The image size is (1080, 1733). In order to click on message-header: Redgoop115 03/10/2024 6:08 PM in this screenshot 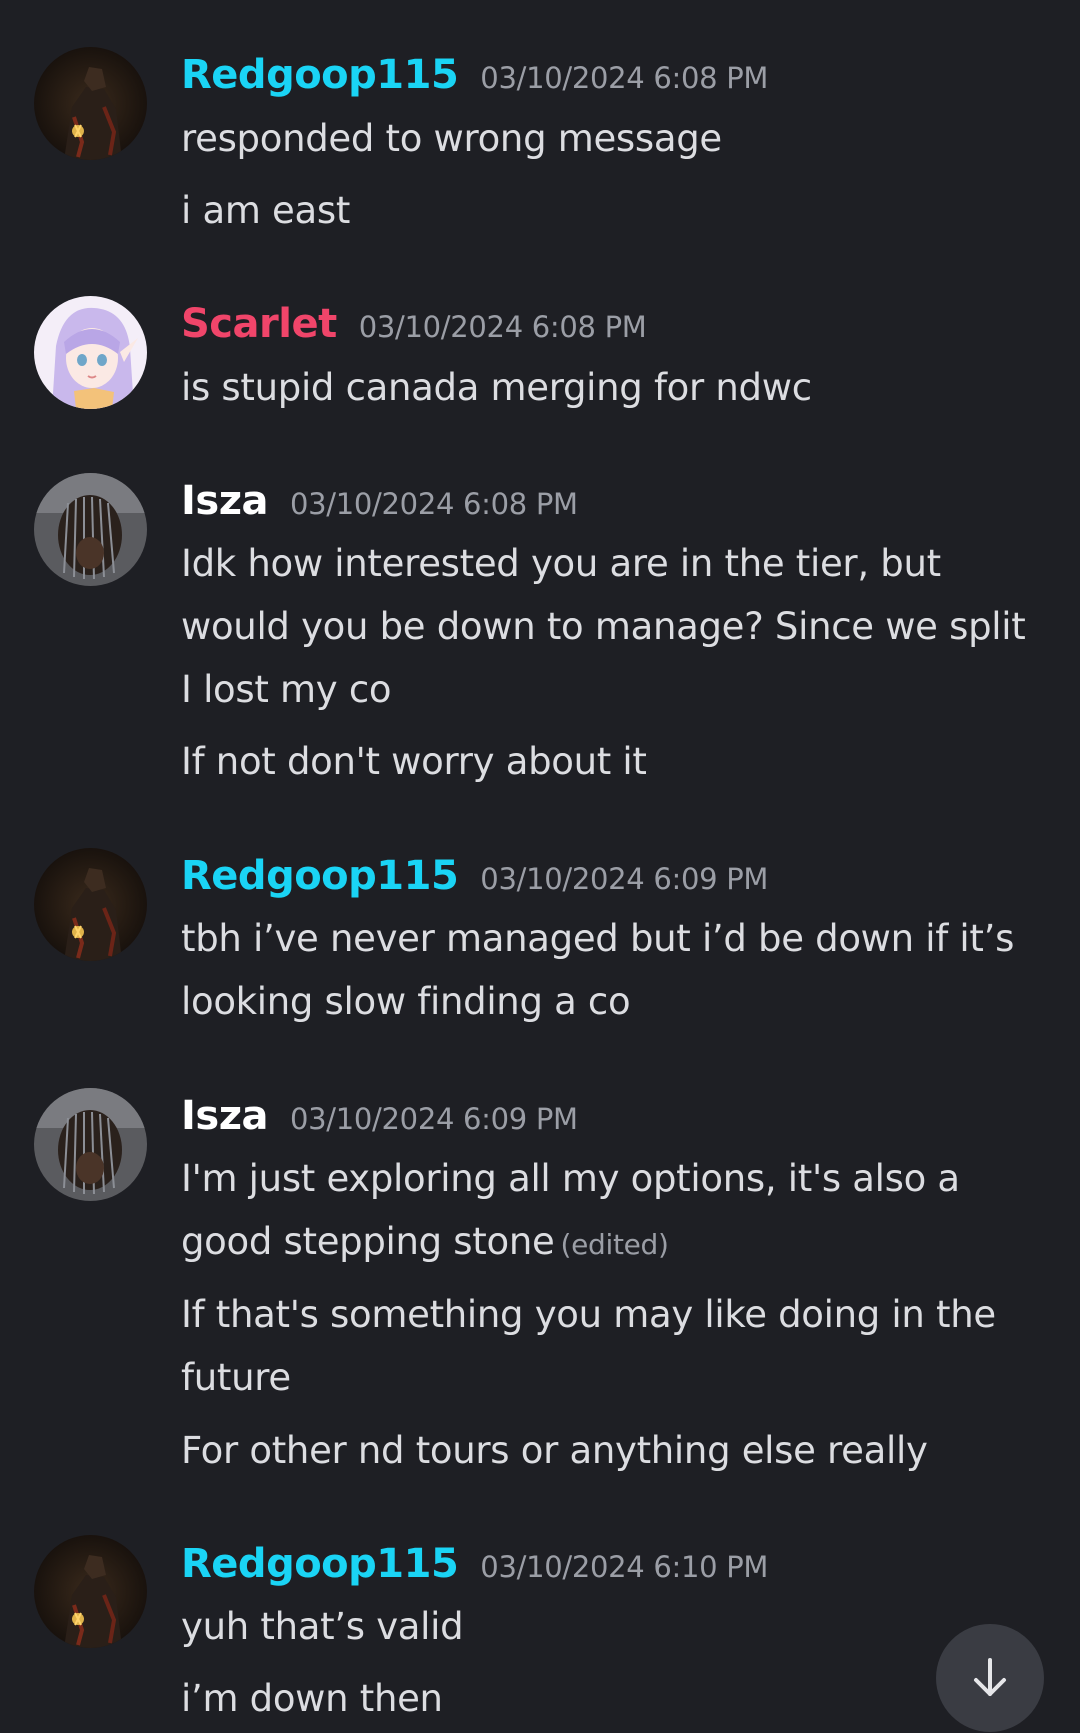, I will do `click(474, 75)`.